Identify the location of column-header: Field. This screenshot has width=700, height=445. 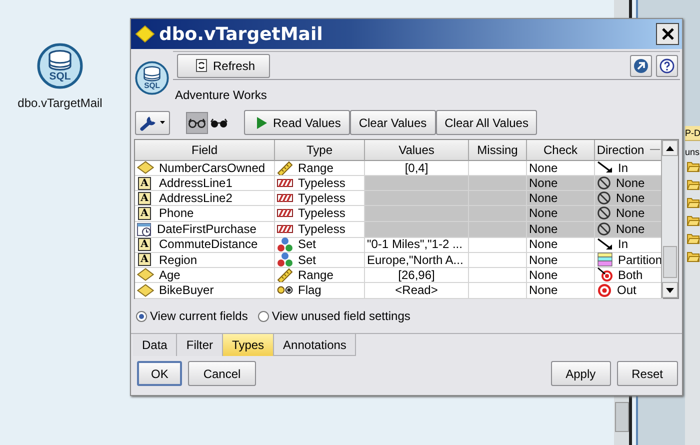
(205, 150).